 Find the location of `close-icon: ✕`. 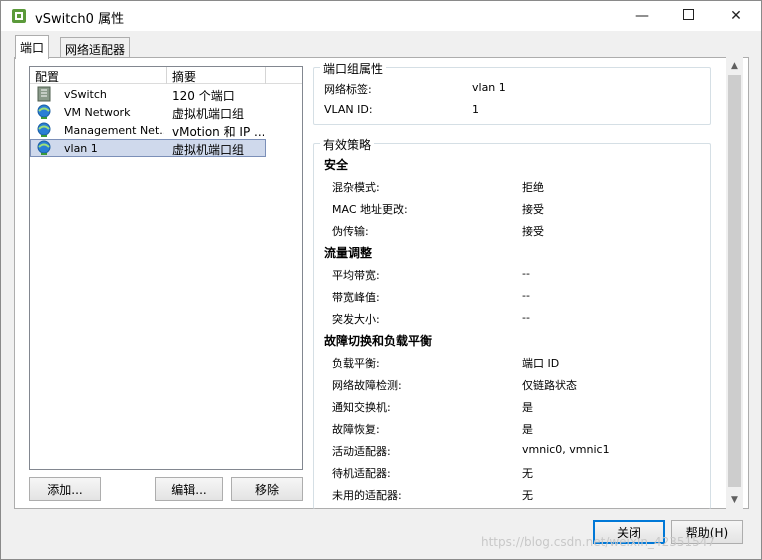

close-icon: ✕ is located at coordinates (736, 16).